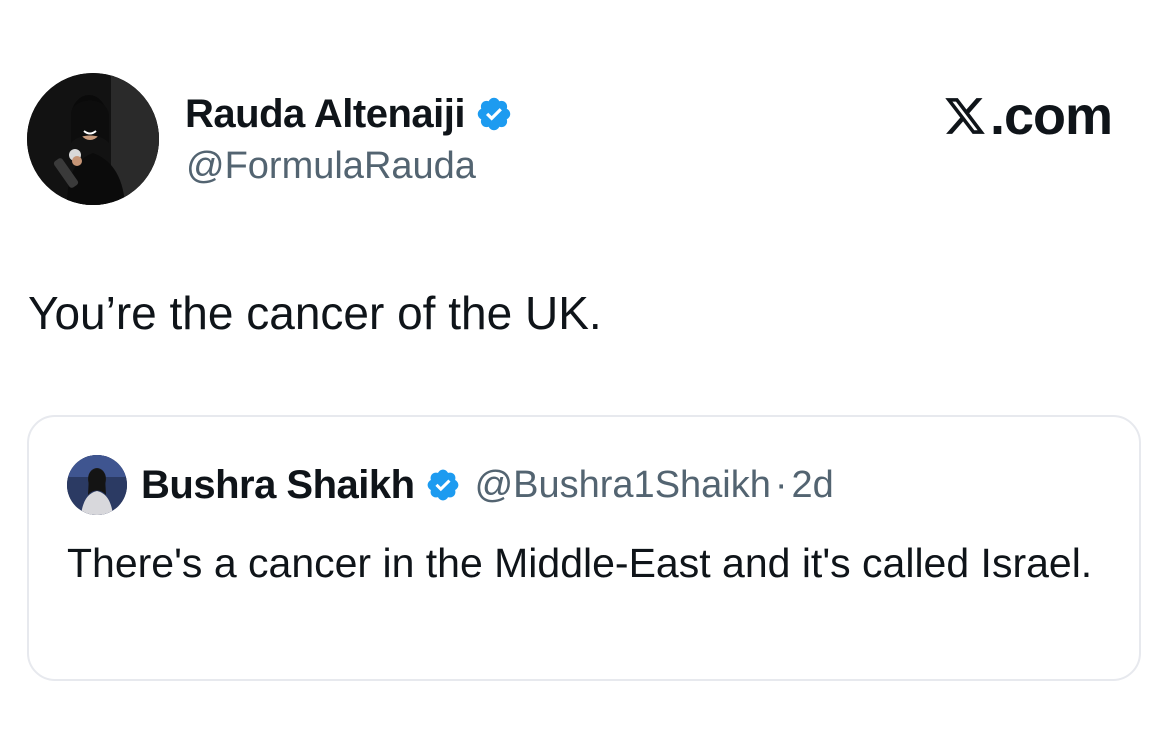  Describe the element at coordinates (315, 313) in the screenshot. I see `tweet-text: You’re the cancer of the UK.` at that location.